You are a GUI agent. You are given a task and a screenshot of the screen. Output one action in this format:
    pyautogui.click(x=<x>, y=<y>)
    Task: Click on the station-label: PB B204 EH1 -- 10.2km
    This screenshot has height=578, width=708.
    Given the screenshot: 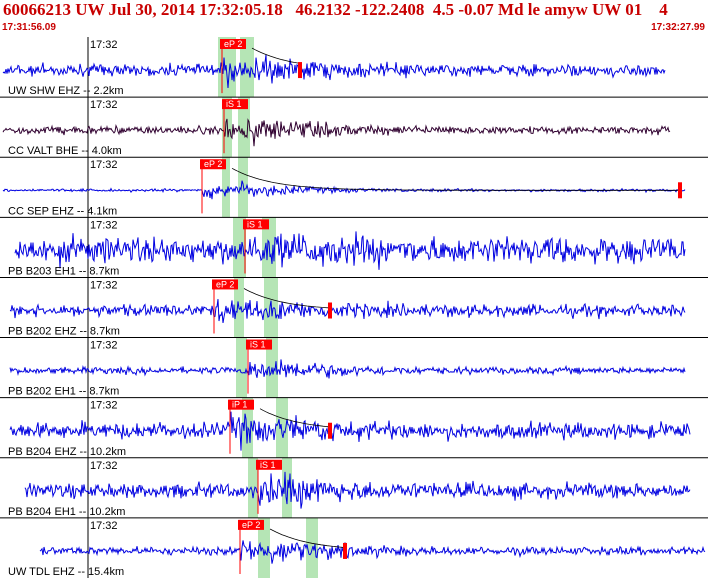 What is the action you would take?
    pyautogui.click(x=66, y=512)
    